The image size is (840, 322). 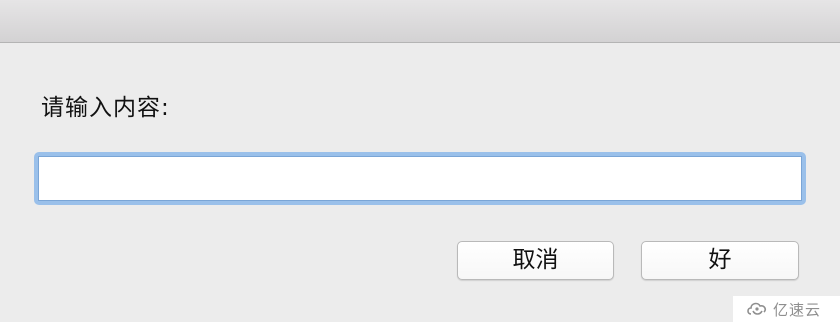 What do you see at coordinates (757, 309) in the screenshot?
I see `cloud-logo-icon` at bounding box center [757, 309].